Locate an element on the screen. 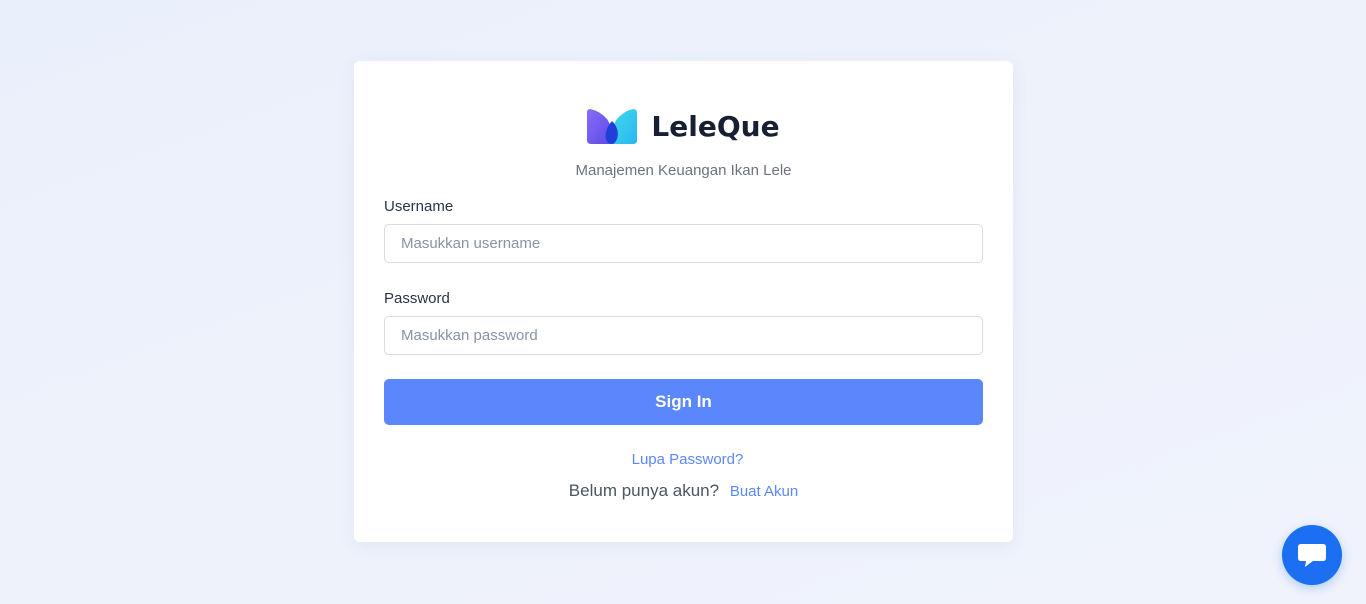  chat-widget-button is located at coordinates (1312, 555).